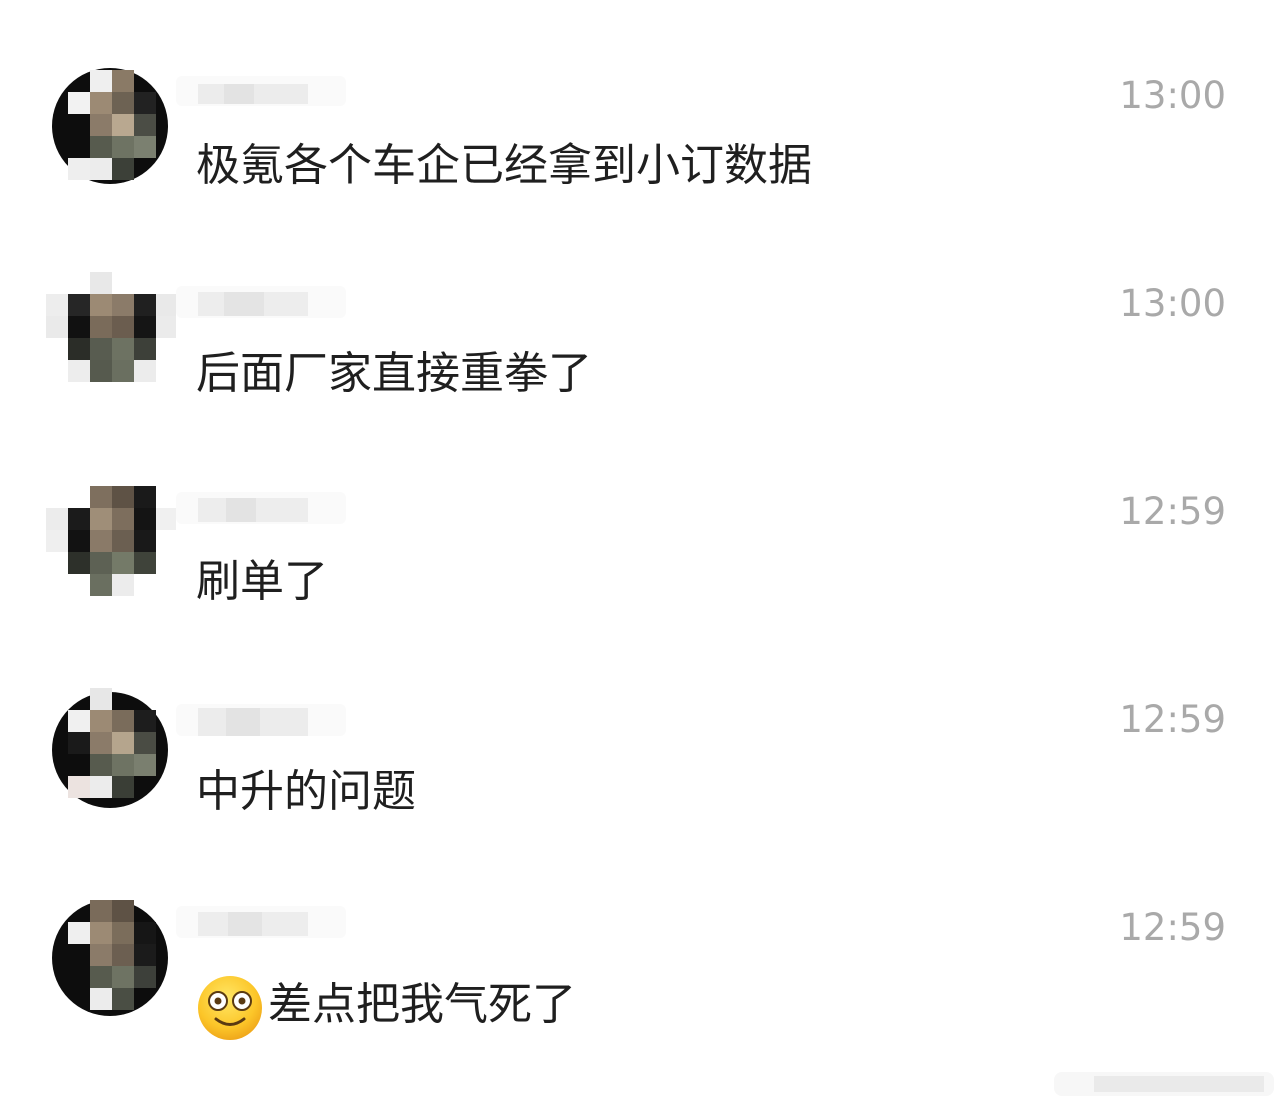 The image size is (1280, 1110). Describe the element at coordinates (230, 1008) in the screenshot. I see `dizzy-smile-emoji-icon` at that location.